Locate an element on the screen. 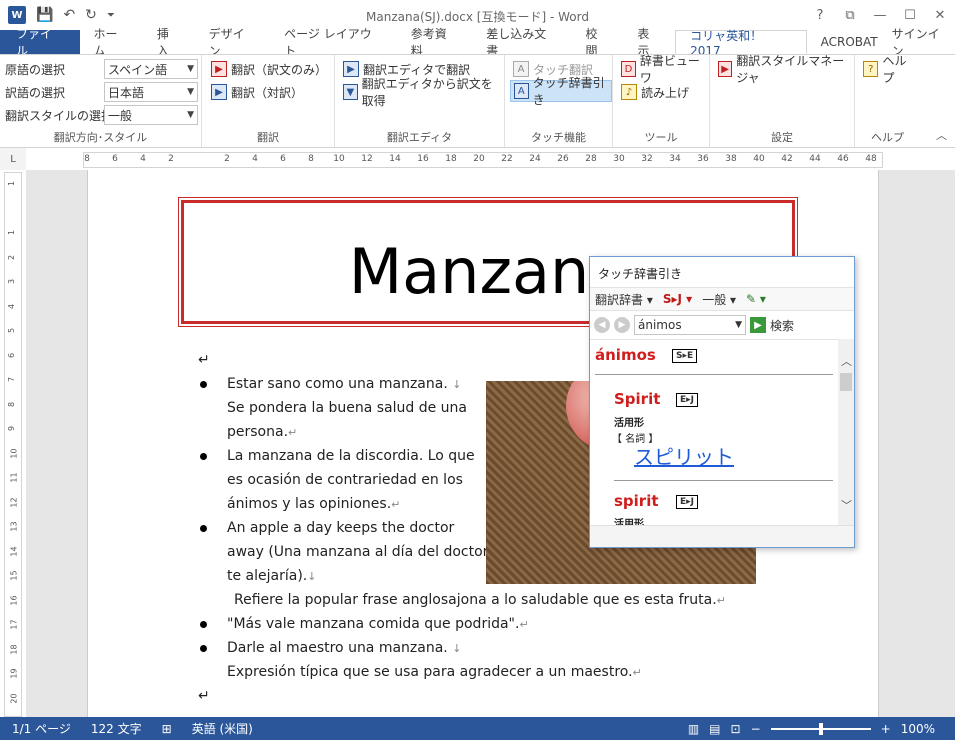 This screenshot has width=955, height=740. back-icon: ◀ is located at coordinates (602, 325).